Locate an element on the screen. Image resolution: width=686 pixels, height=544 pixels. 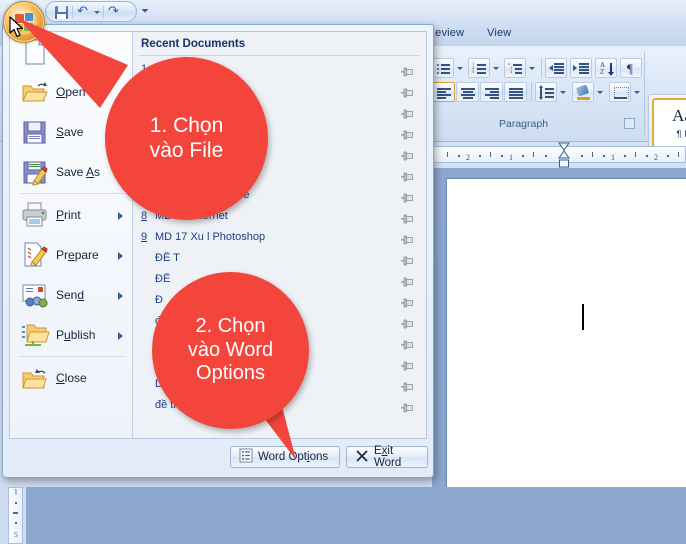
align-center-button is located at coordinates (467, 92).